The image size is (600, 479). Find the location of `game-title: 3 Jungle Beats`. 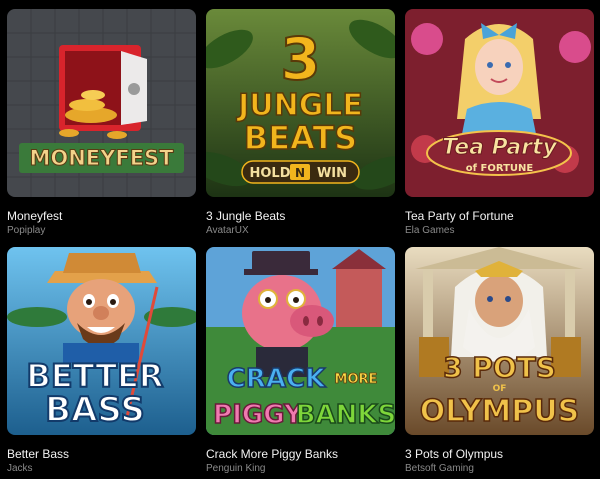

game-title: 3 Jungle Beats is located at coordinates (245, 216).